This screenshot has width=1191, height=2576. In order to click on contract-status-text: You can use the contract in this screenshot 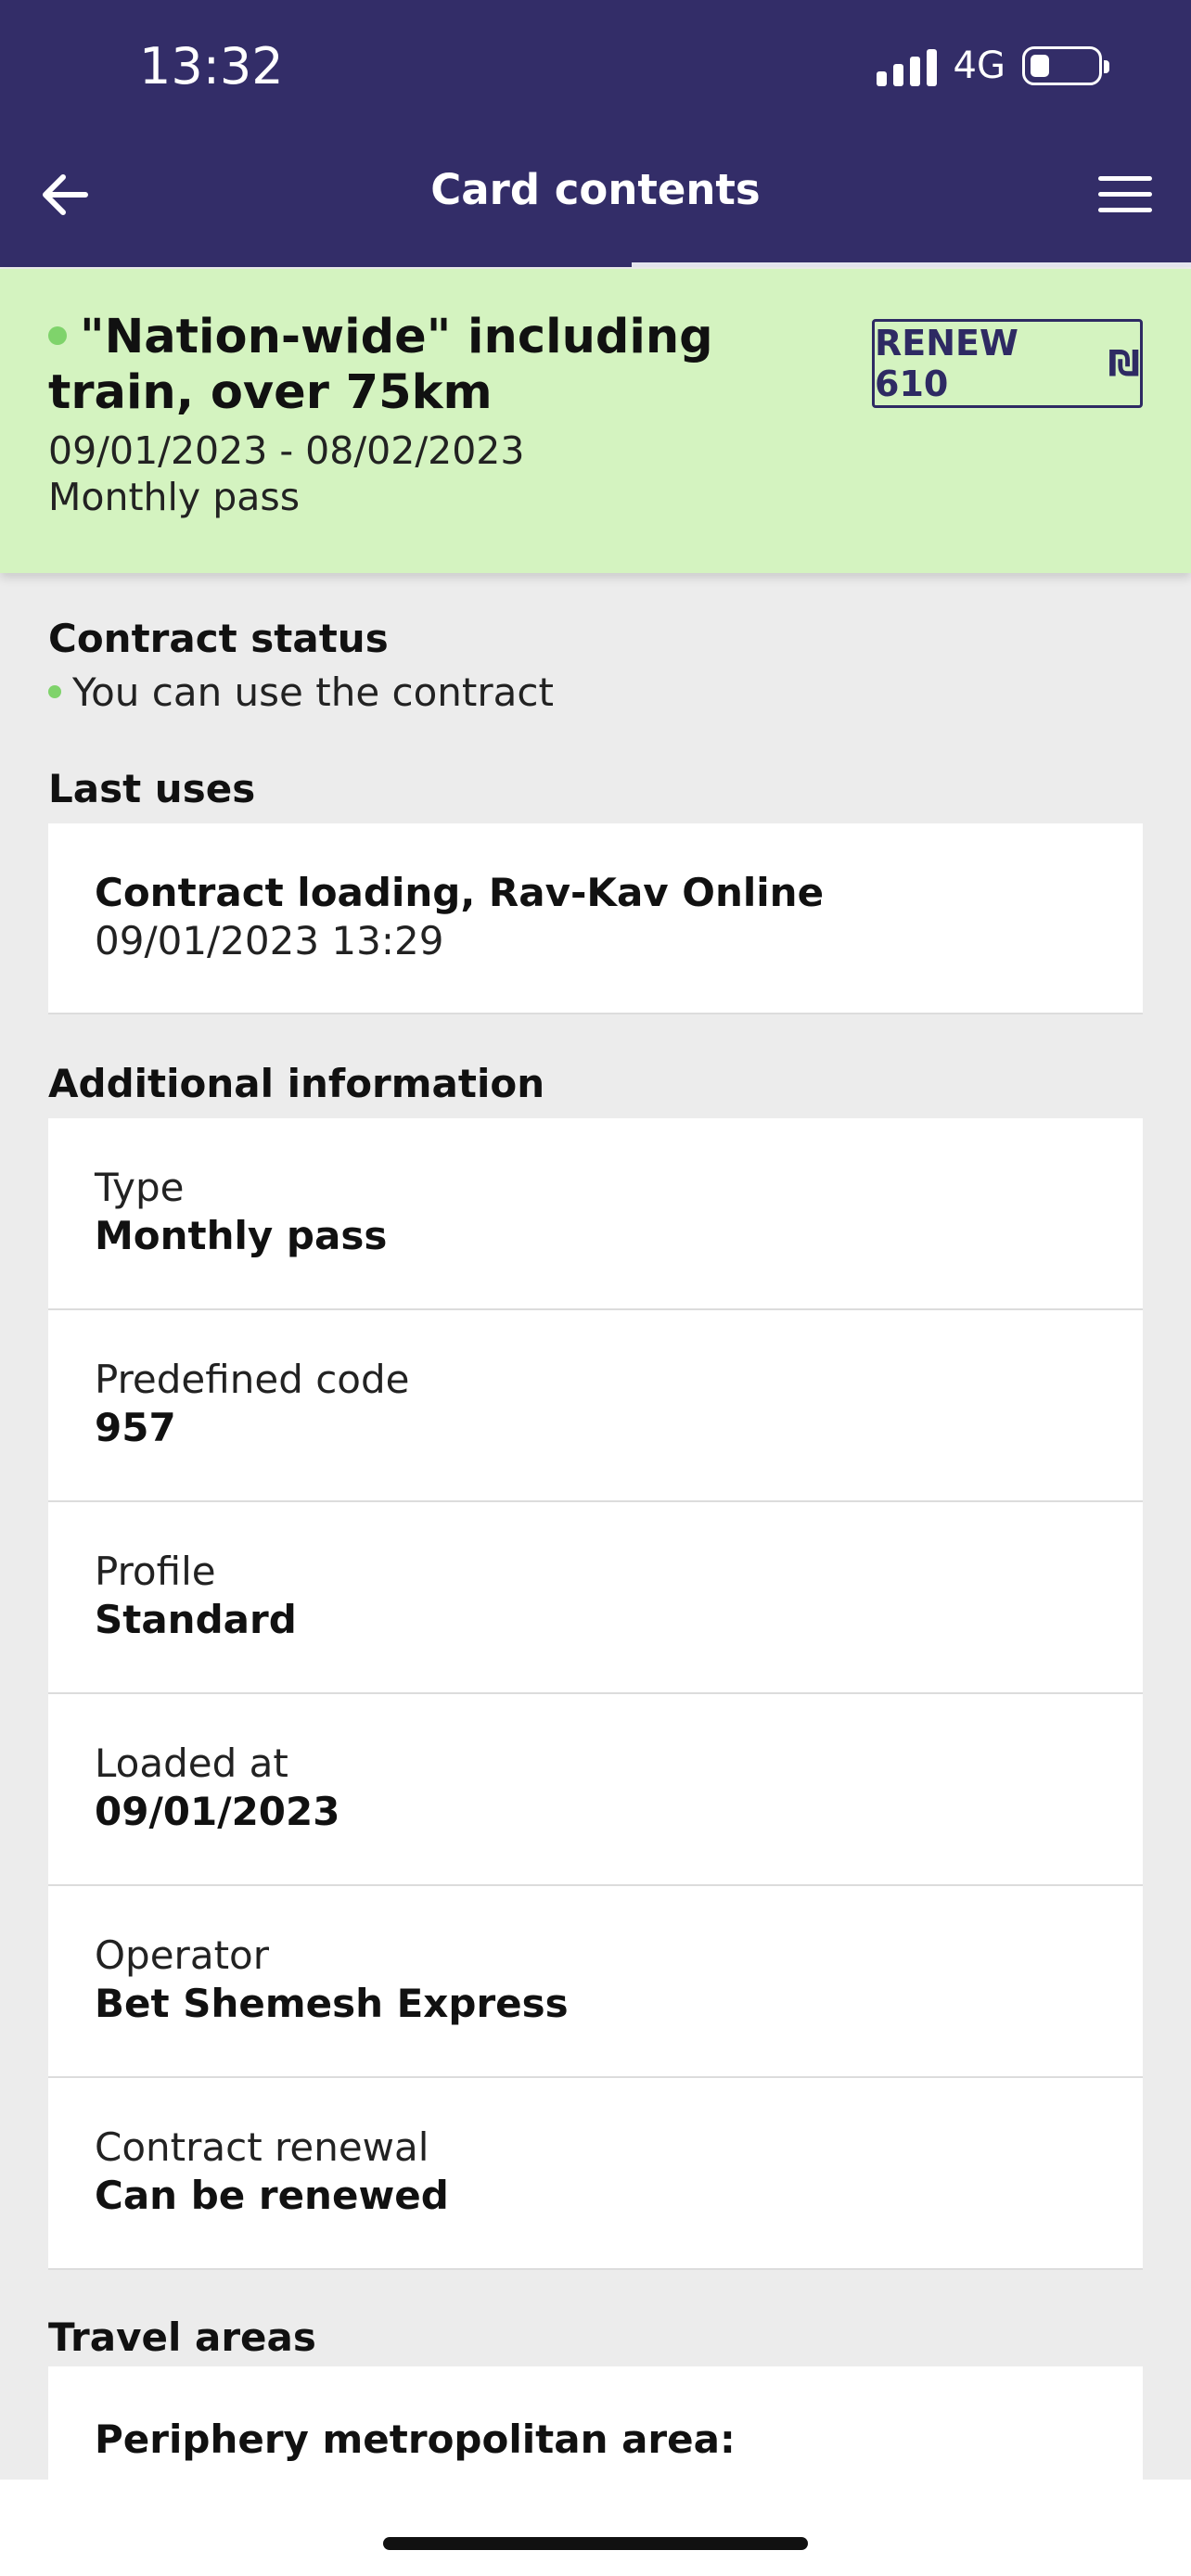, I will do `click(313, 692)`.